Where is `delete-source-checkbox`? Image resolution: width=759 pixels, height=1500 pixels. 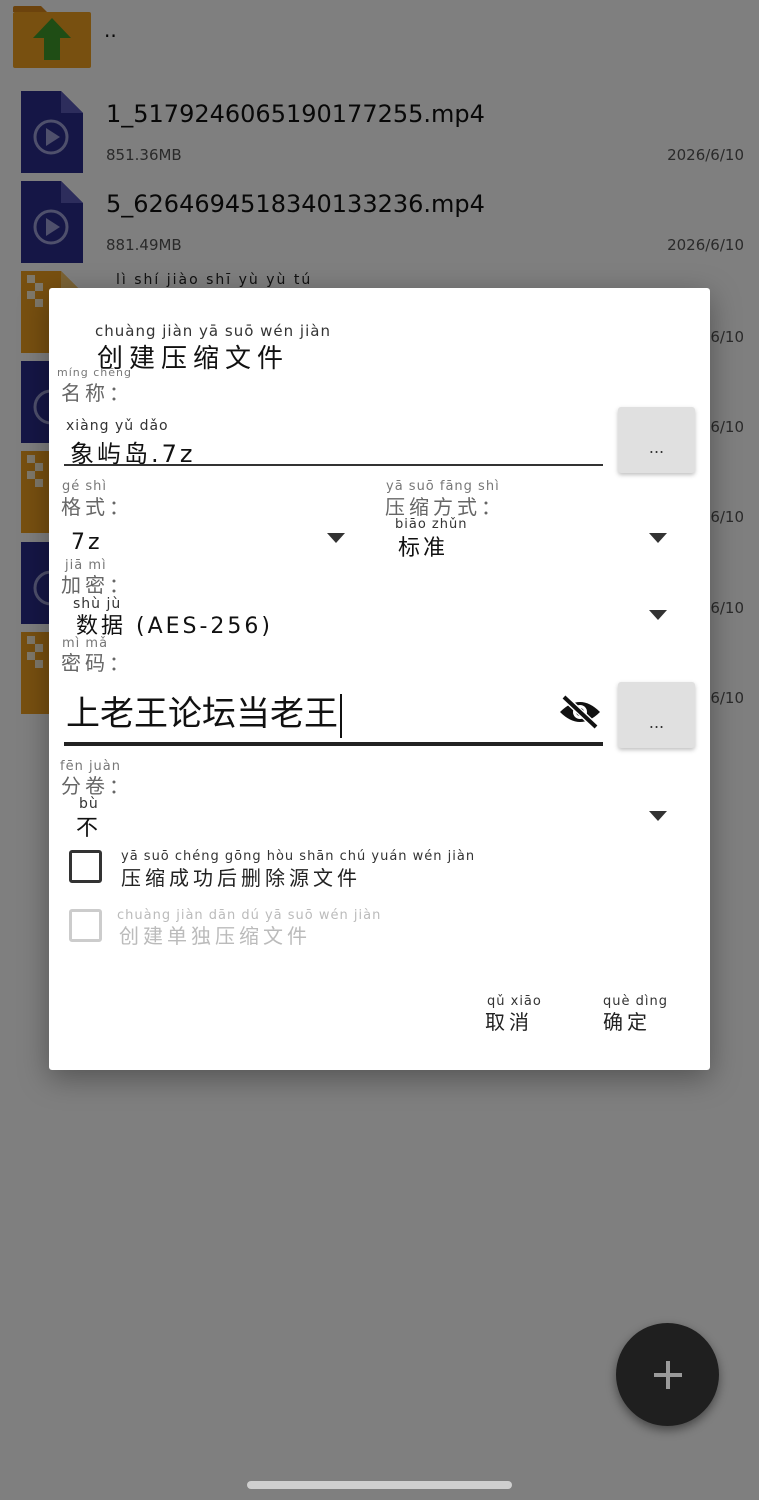
delete-source-checkbox is located at coordinates (85, 866).